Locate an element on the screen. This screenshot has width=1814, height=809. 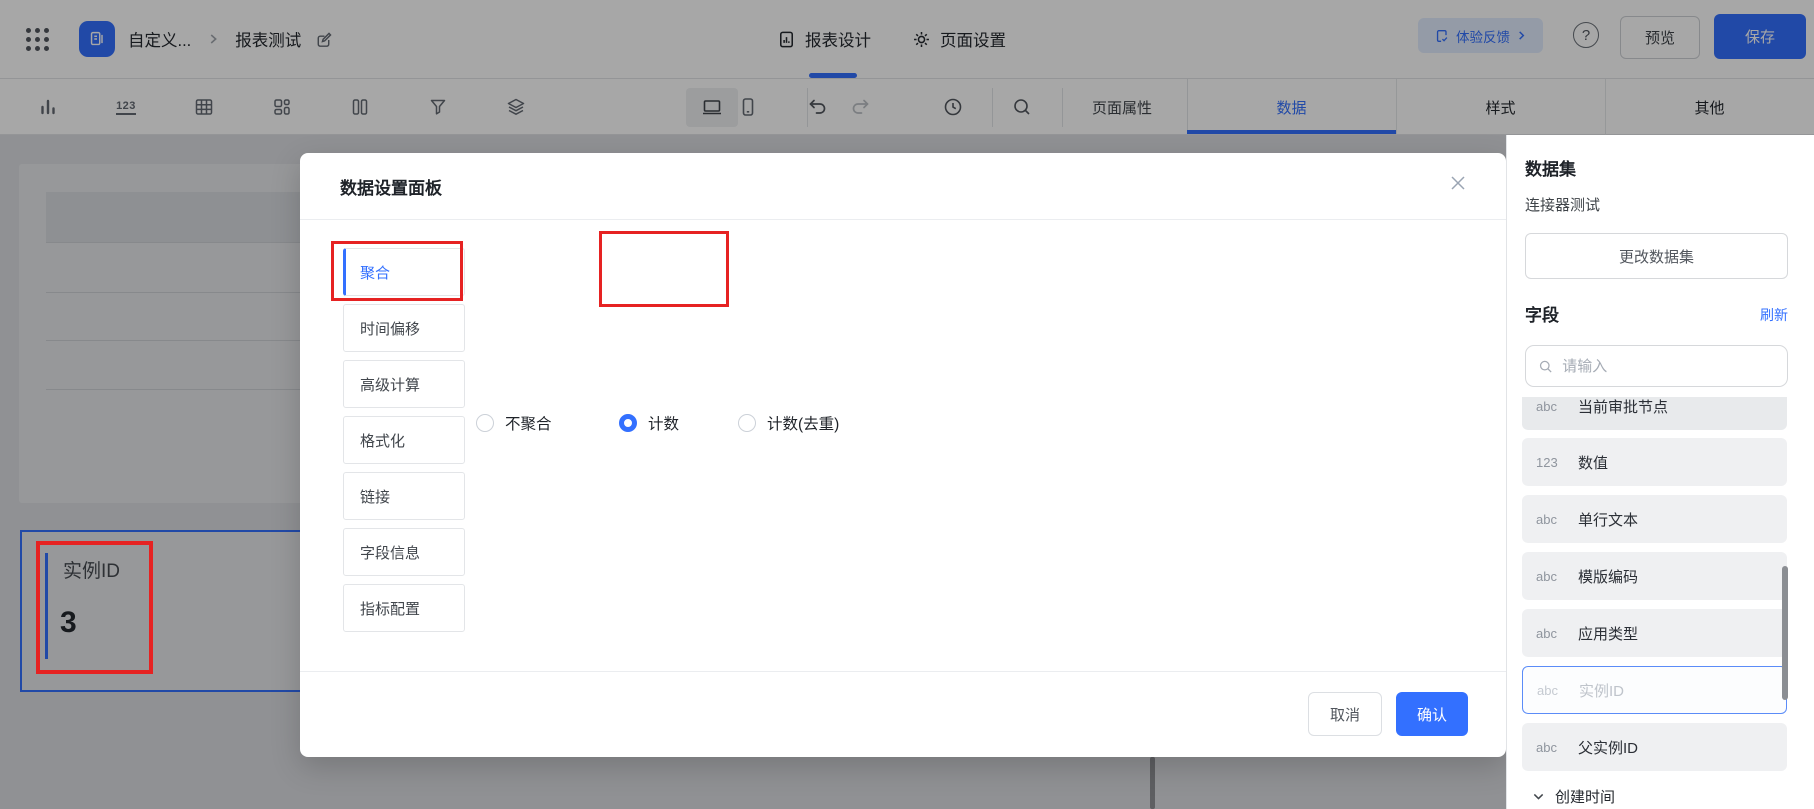
change-dataset-button: 更改数据集 is located at coordinates (1656, 256).